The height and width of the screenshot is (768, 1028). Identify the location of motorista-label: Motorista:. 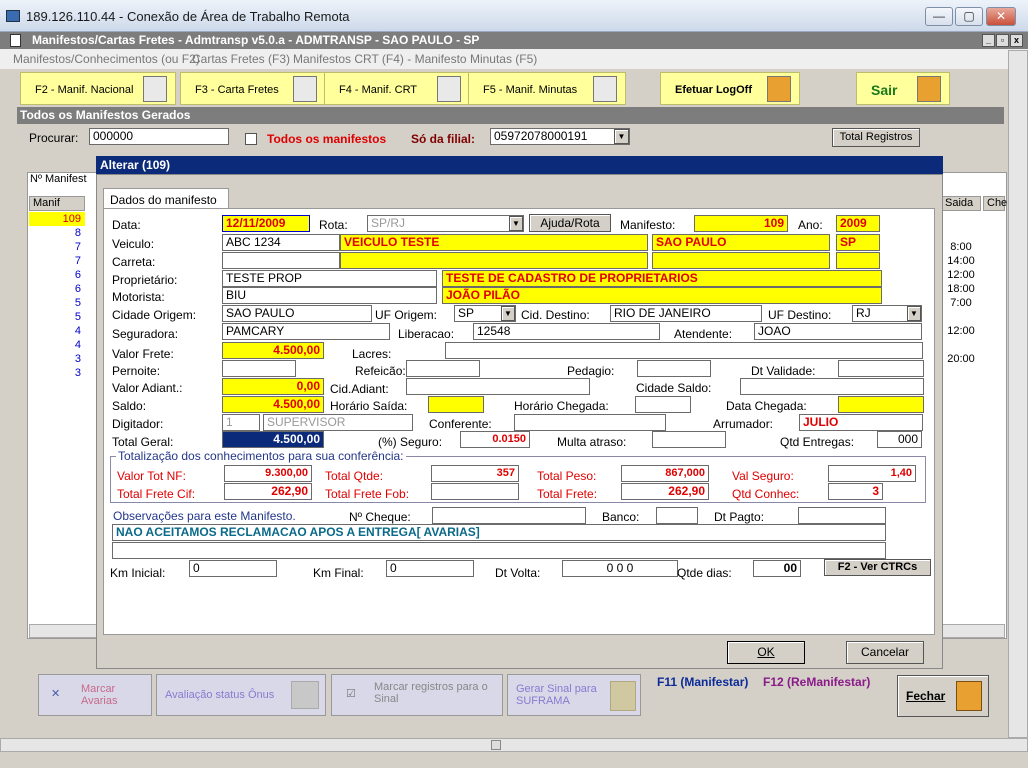
(138, 297).